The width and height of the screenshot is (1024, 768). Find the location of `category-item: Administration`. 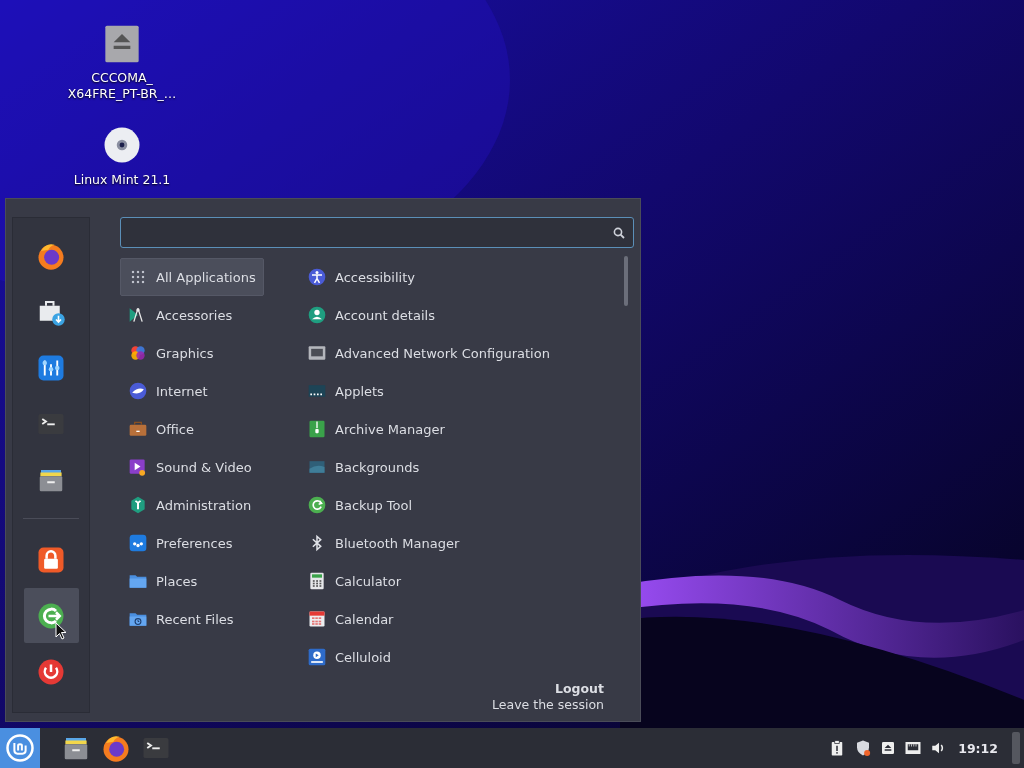

category-item: Administration is located at coordinates (190, 505).